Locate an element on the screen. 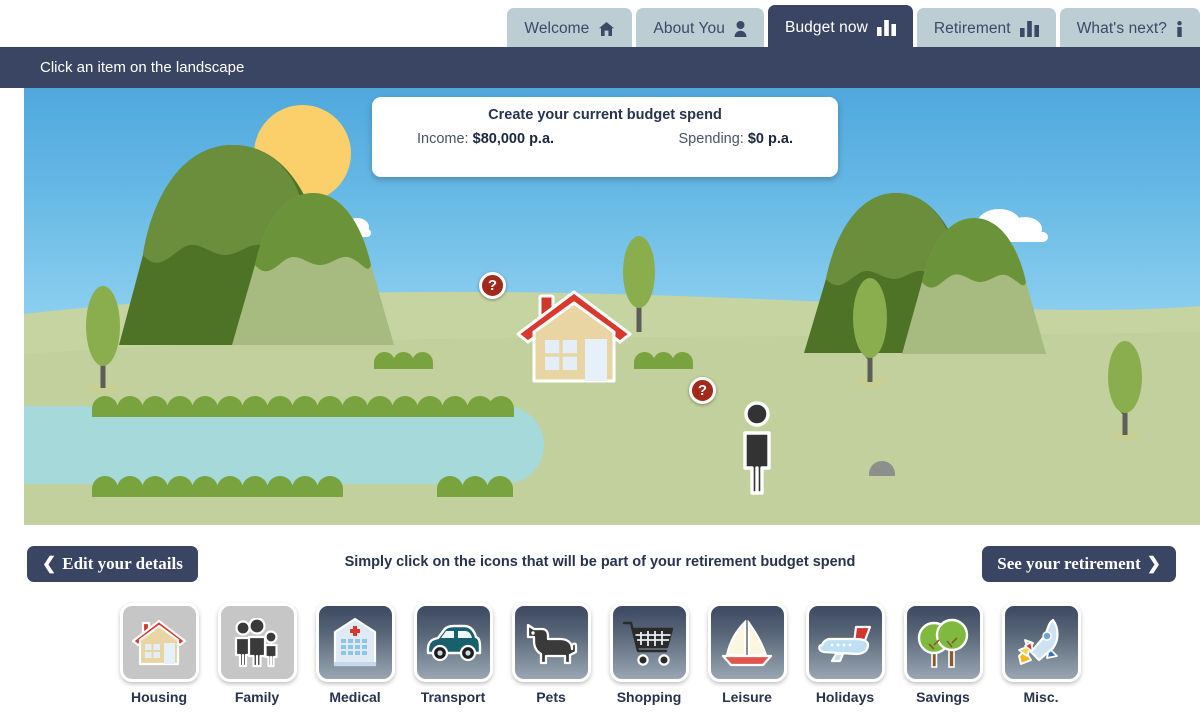 Image resolution: width=1200 pixels, height=720 pixels. tile-label: Transport is located at coordinates (453, 697).